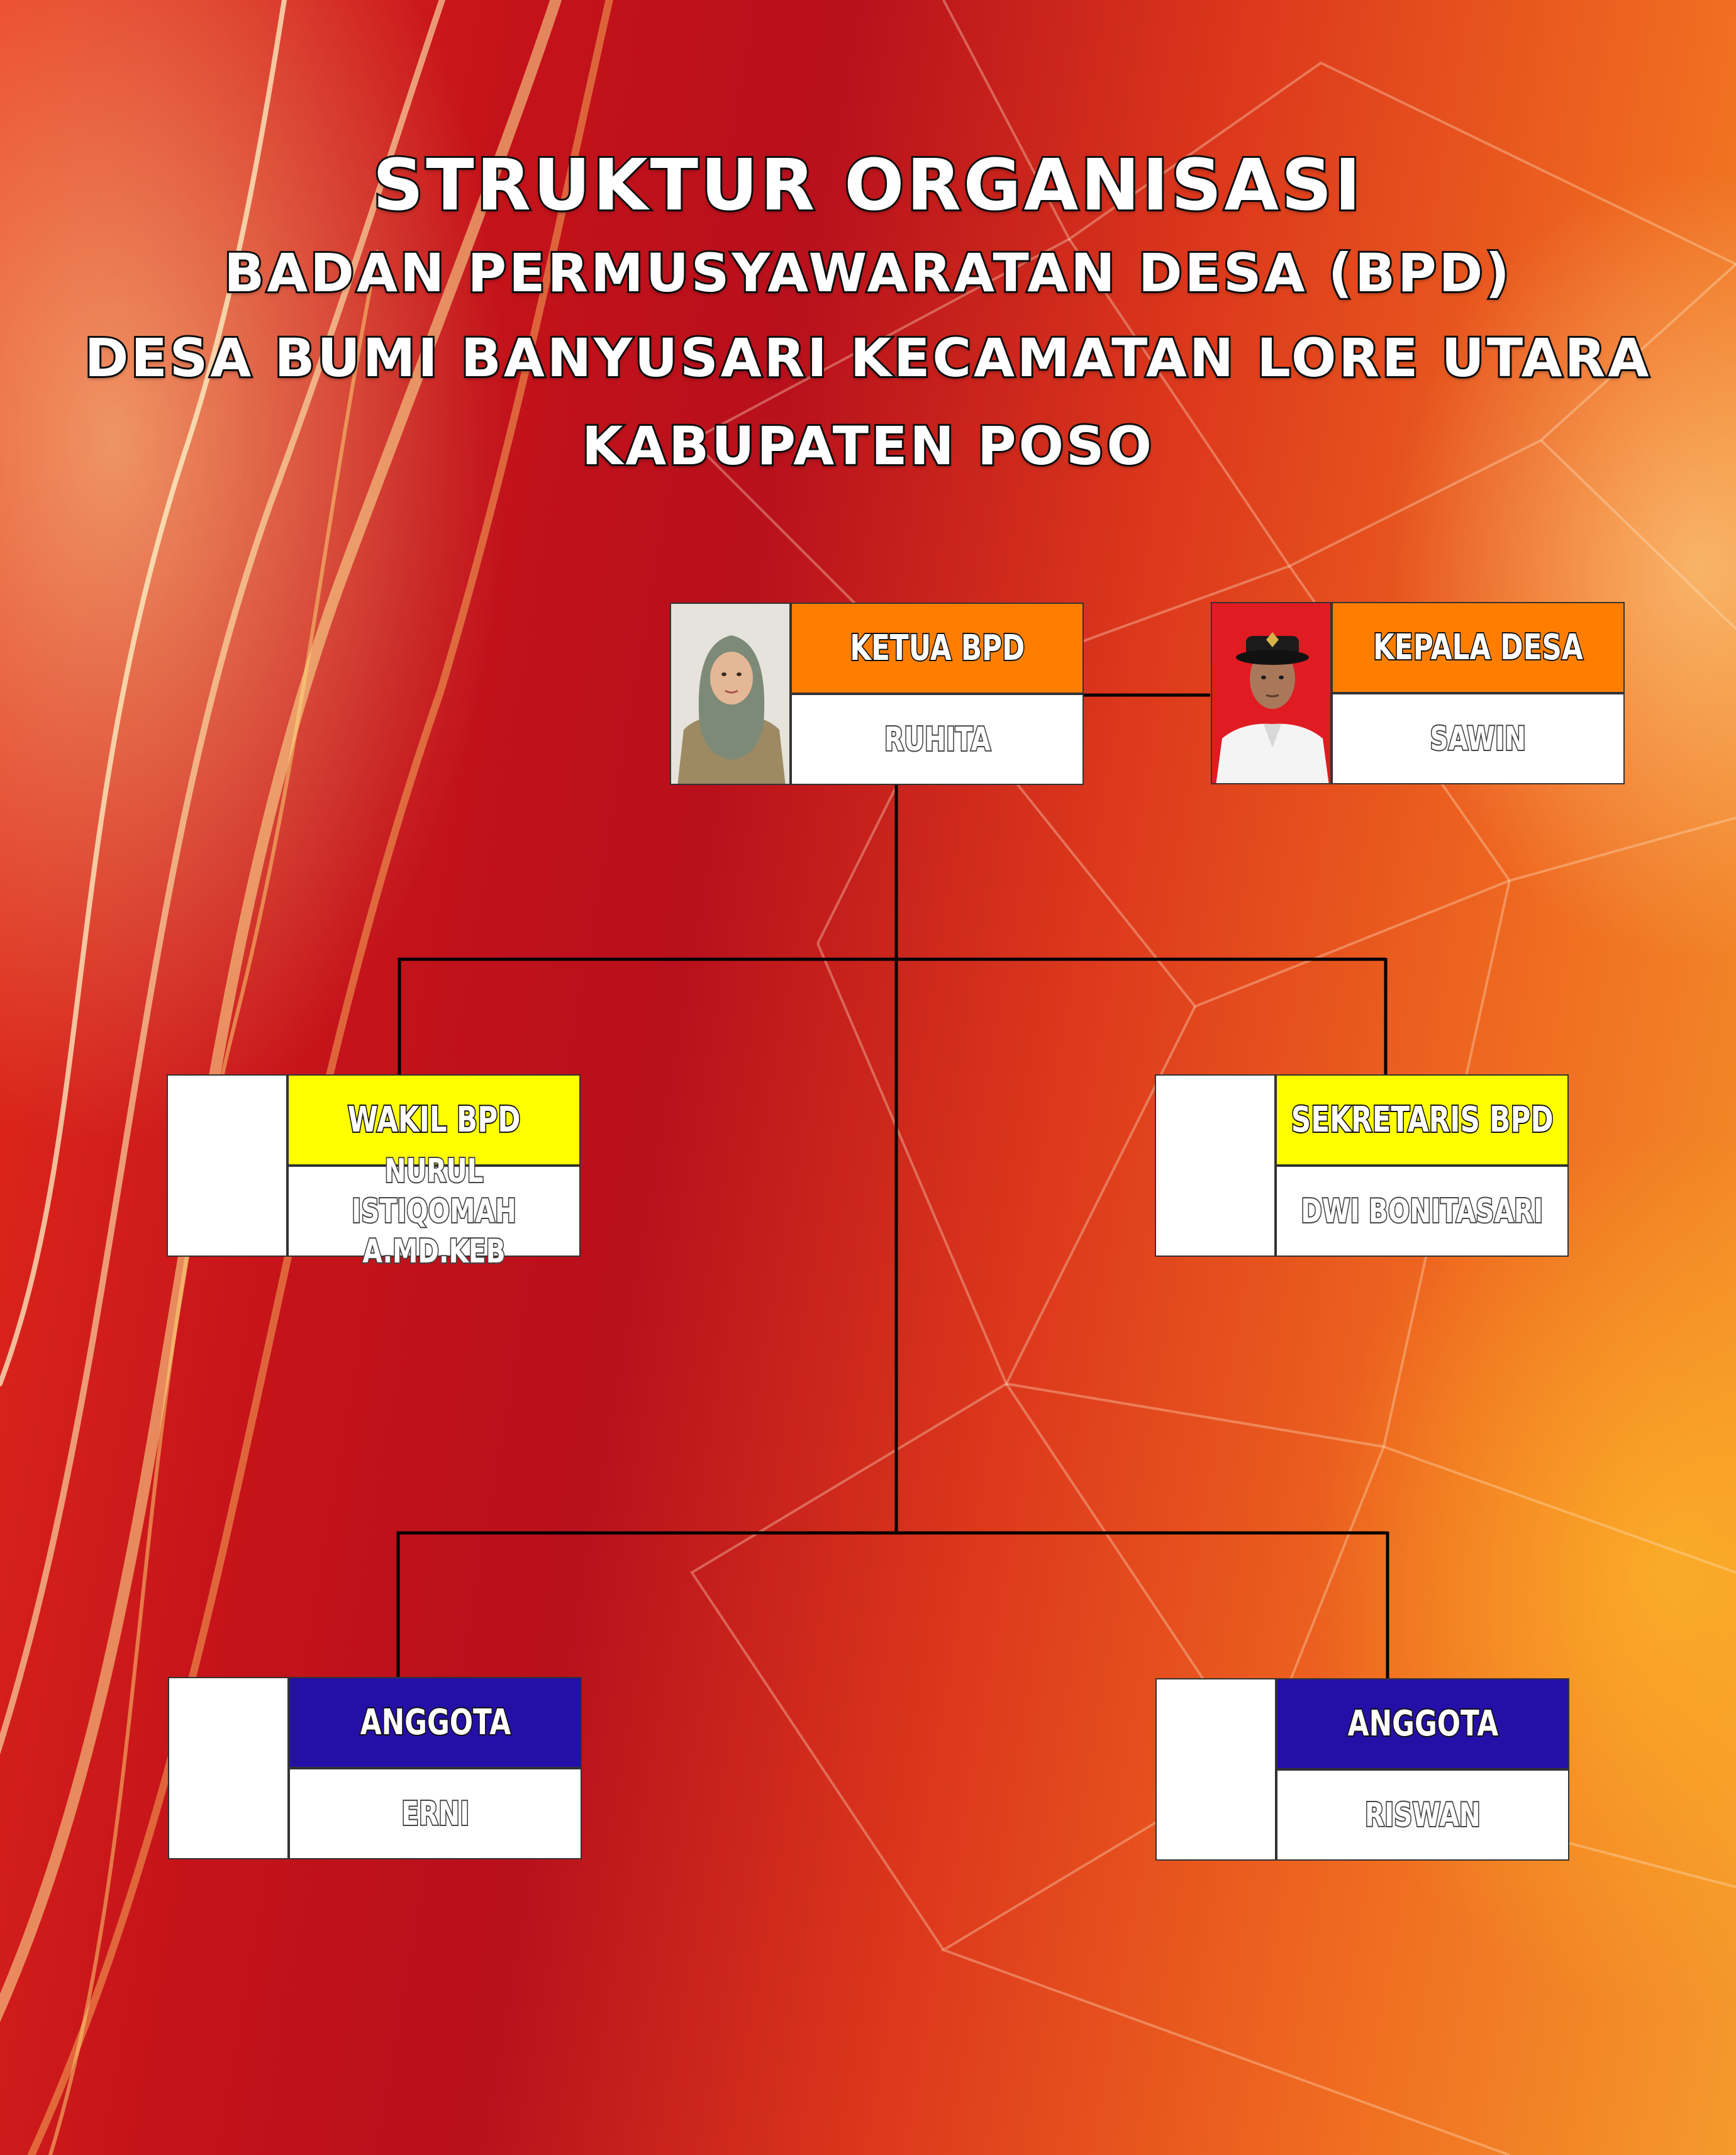 This screenshot has height=2155, width=1736. Describe the element at coordinates (1423, 1815) in the screenshot. I see `anggota2-name-label: RISWAN` at that location.